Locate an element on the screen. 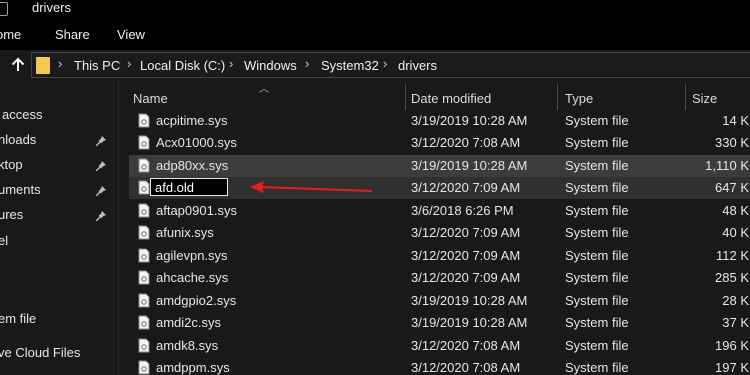  tab-view: View is located at coordinates (131, 34).